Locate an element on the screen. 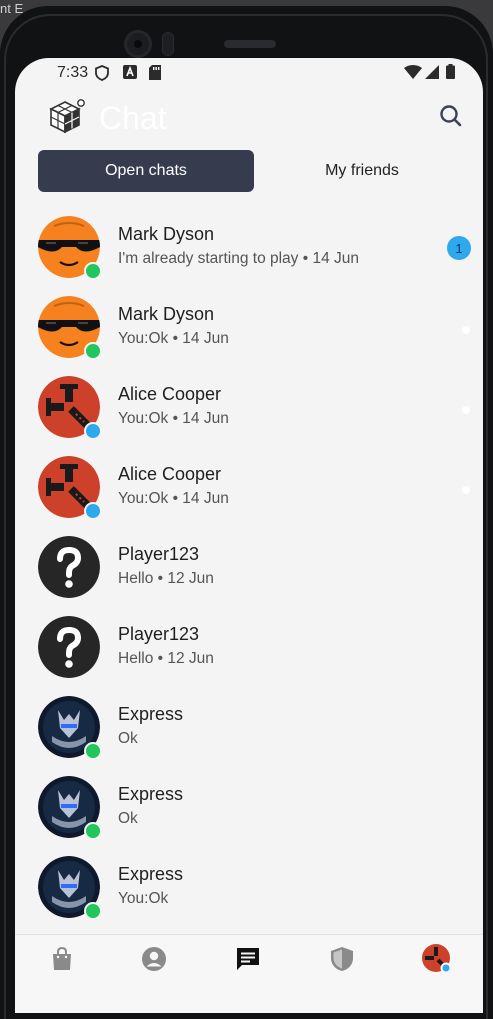 The image size is (493, 1019). account-icon is located at coordinates (154, 959).